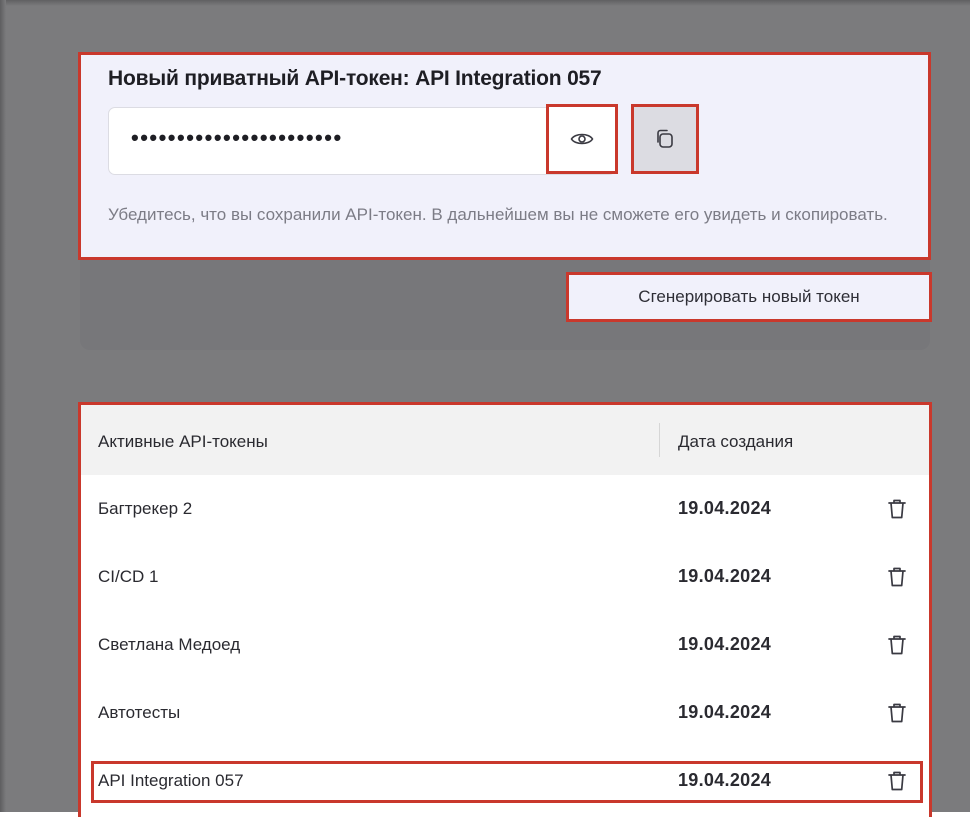 The width and height of the screenshot is (975, 817). What do you see at coordinates (485, 3) in the screenshot?
I see `overlay-shadow-top` at bounding box center [485, 3].